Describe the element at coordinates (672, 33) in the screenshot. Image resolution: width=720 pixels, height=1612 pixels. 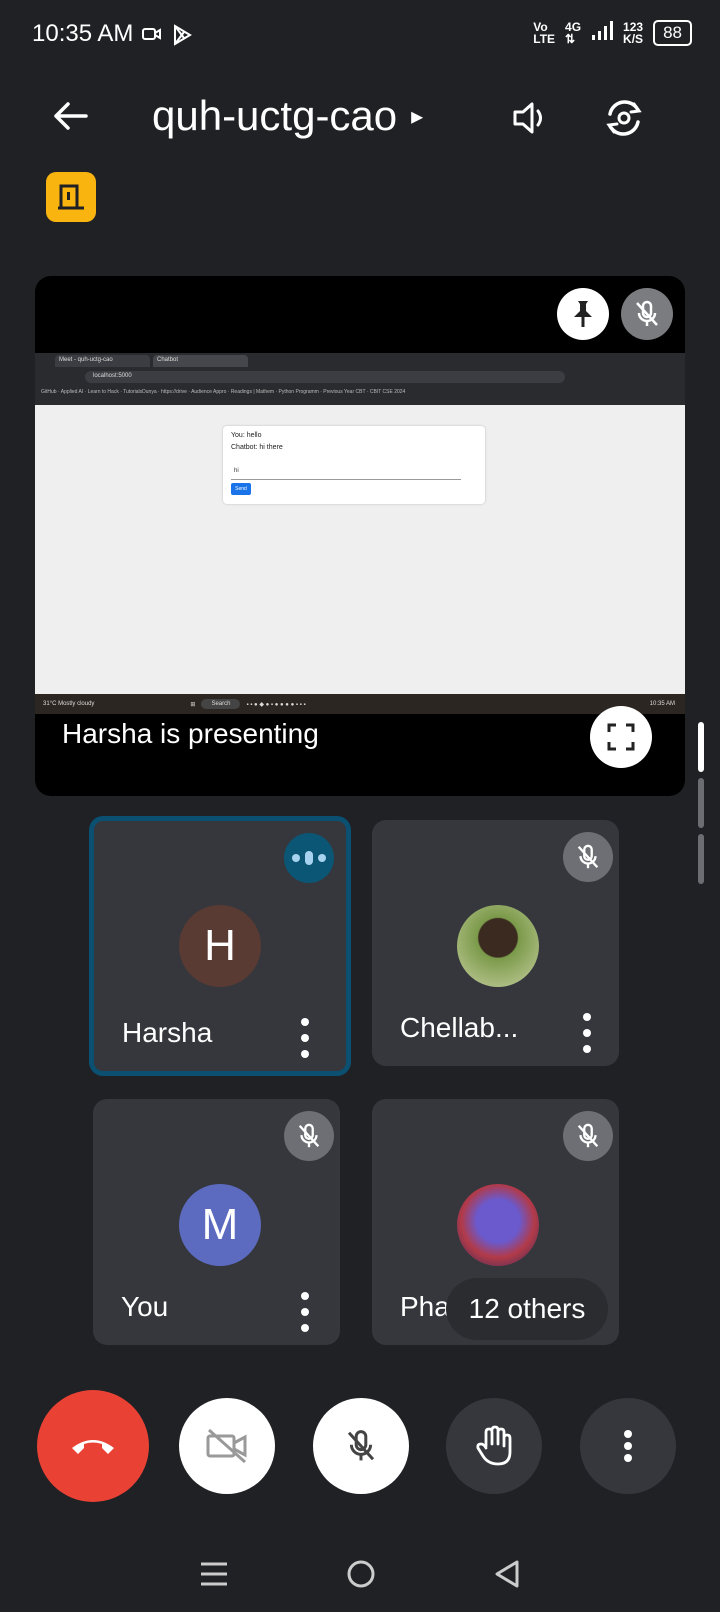
I see `battery-indicator: 88` at that location.